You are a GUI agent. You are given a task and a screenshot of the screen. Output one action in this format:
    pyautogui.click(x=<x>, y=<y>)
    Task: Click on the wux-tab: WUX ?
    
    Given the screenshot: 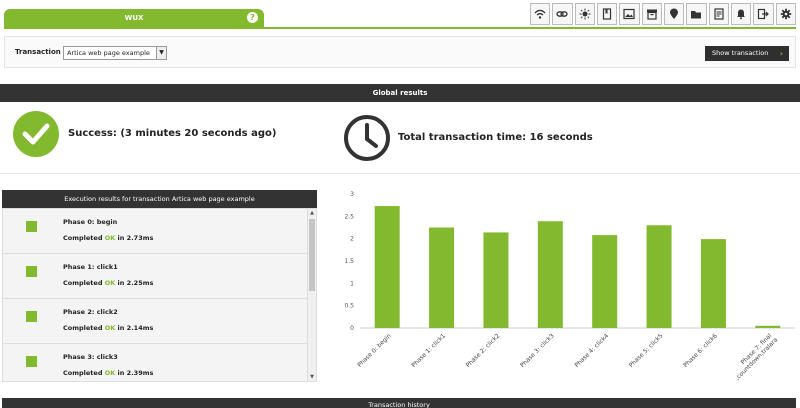 What is the action you would take?
    pyautogui.click(x=134, y=18)
    